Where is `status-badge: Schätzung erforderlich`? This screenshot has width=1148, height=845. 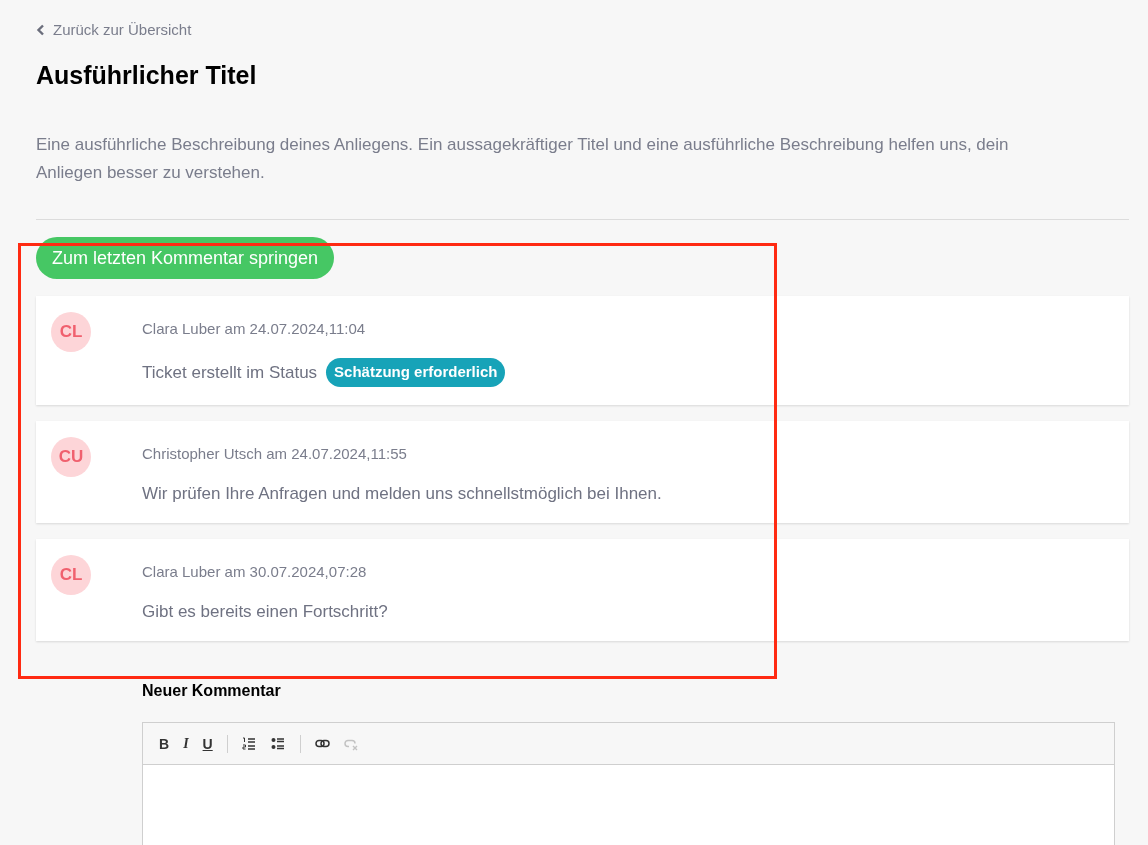
status-badge: Schätzung erforderlich is located at coordinates (416, 372).